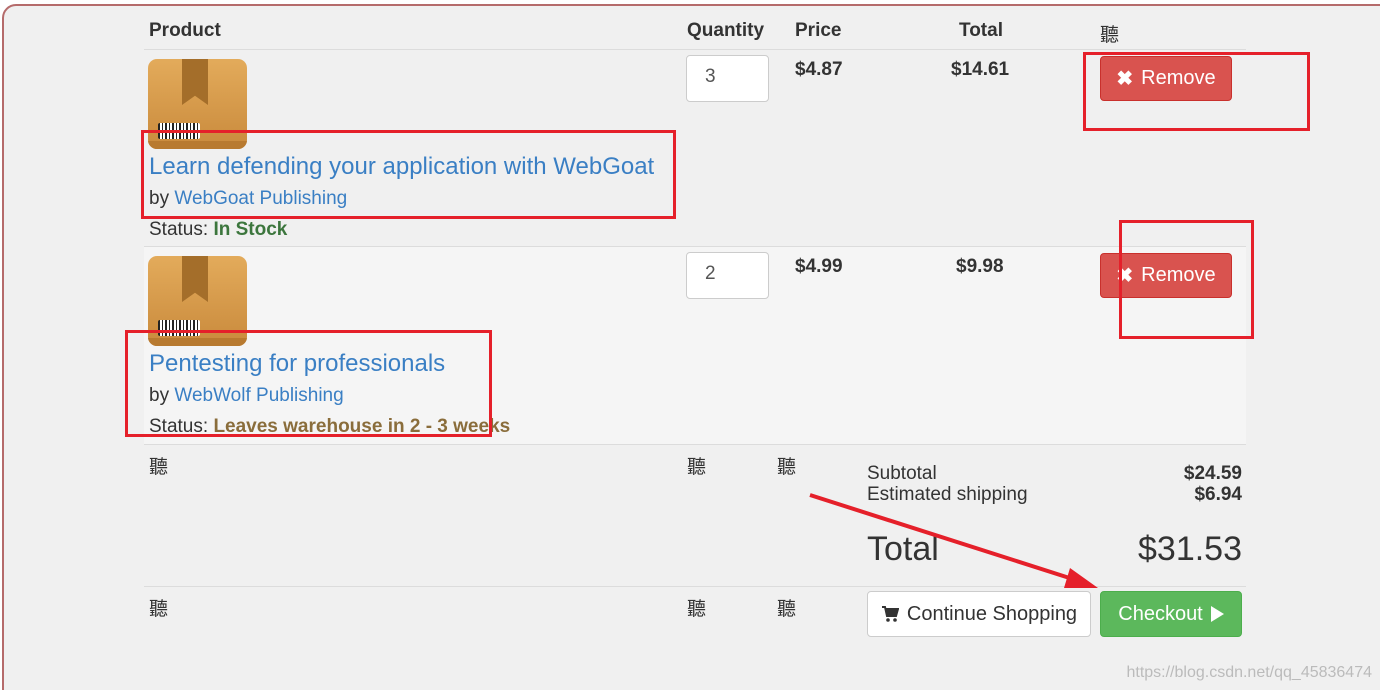 The height and width of the screenshot is (690, 1380). Describe the element at coordinates (953, 540) in the screenshot. I see `annotation-arrow` at that location.